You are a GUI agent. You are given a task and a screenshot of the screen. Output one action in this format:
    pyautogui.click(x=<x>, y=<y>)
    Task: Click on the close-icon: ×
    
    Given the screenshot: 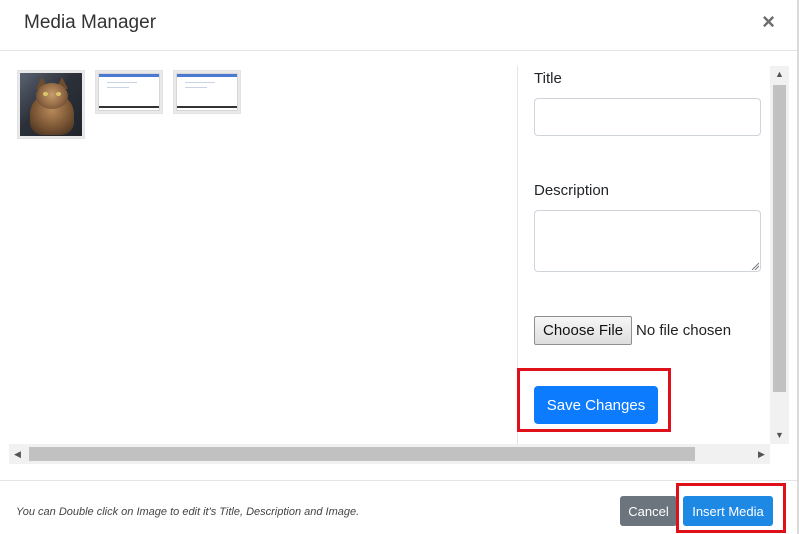 What is the action you would take?
    pyautogui.click(x=768, y=22)
    